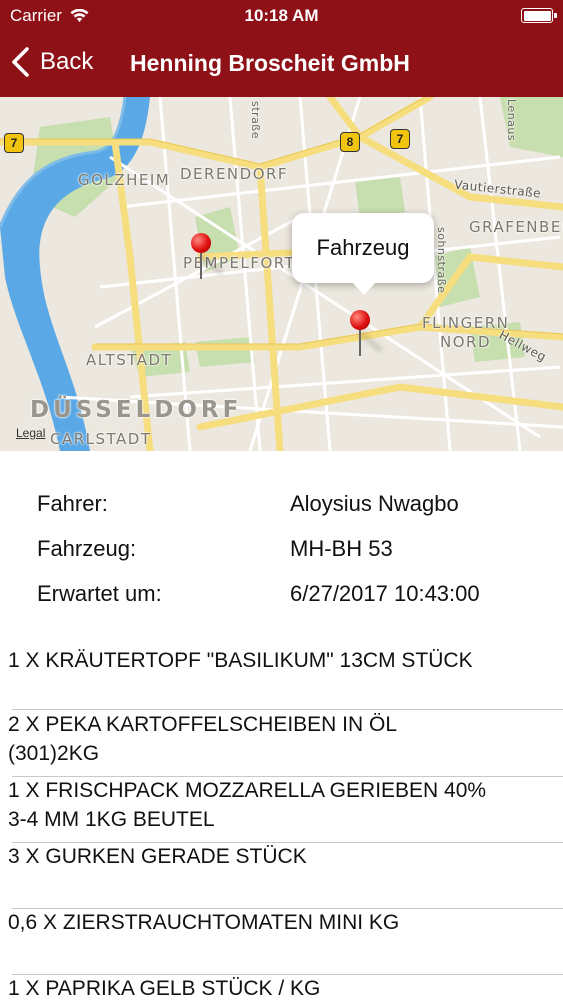  I want to click on item-line: 1 X PAPRIKA GELB STÜCK / KG, so click(164, 988).